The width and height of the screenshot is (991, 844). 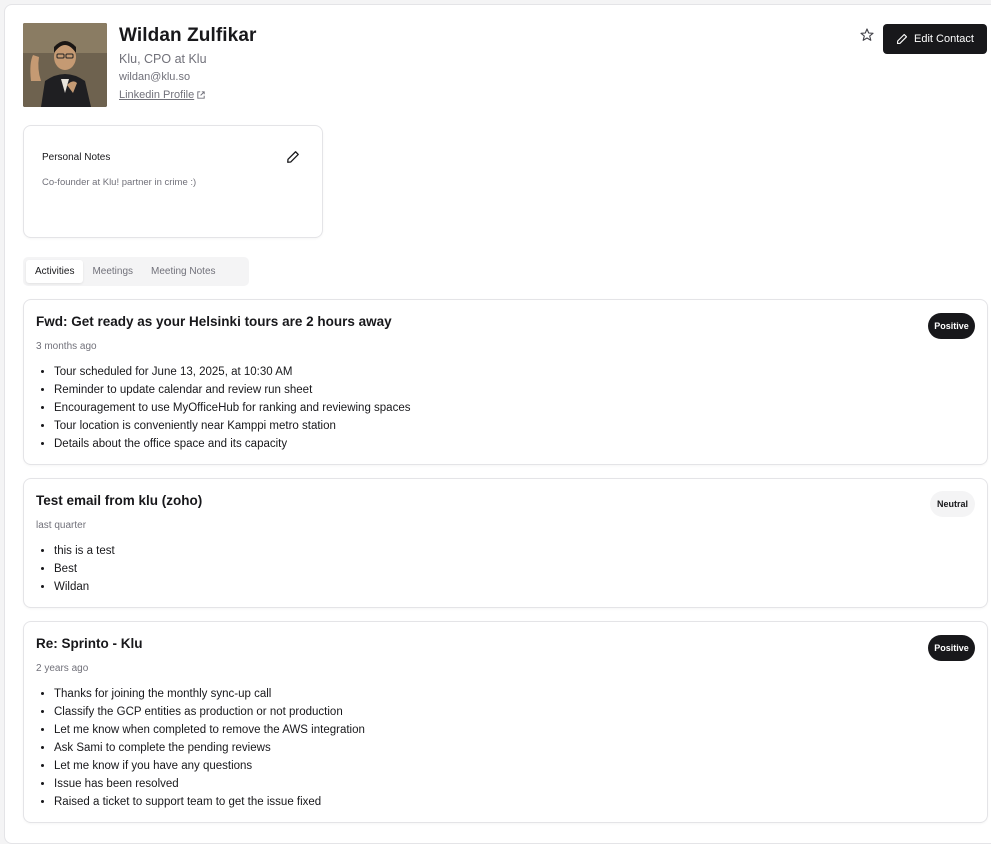 What do you see at coordinates (119, 500) in the screenshot?
I see `activity-title: Test email from klu (zoho)` at bounding box center [119, 500].